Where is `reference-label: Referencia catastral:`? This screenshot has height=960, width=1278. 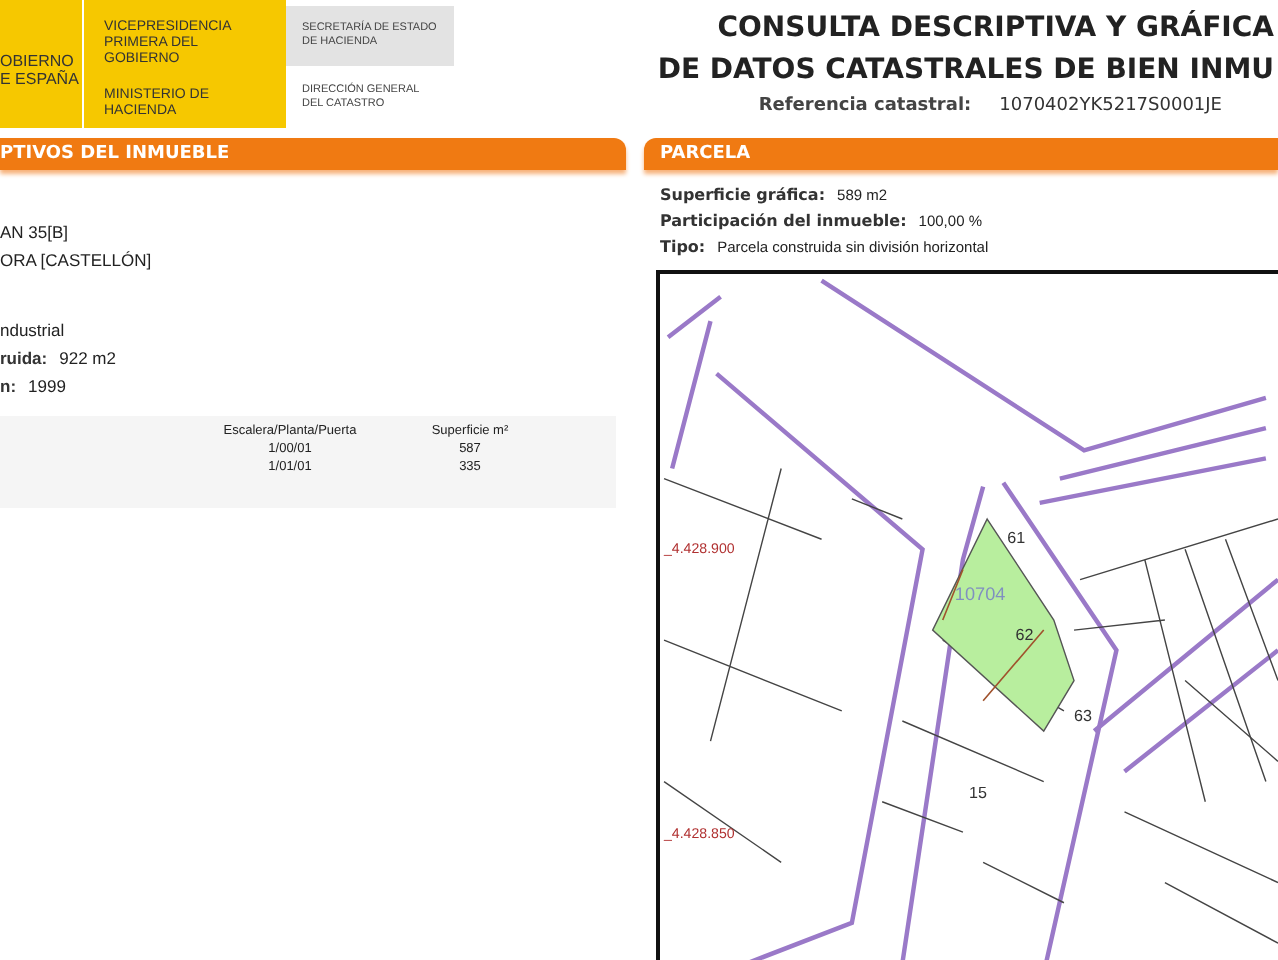 reference-label: Referencia catastral: is located at coordinates (865, 106).